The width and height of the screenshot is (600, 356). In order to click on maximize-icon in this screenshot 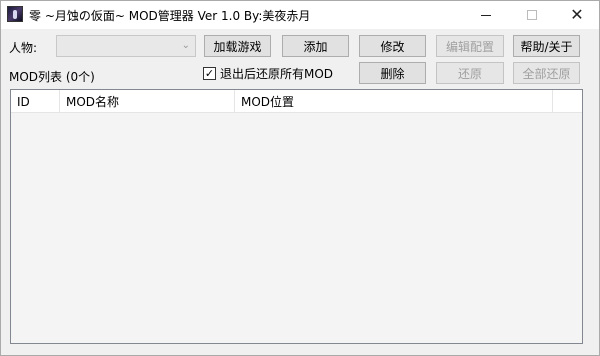, I will do `click(532, 15)`.